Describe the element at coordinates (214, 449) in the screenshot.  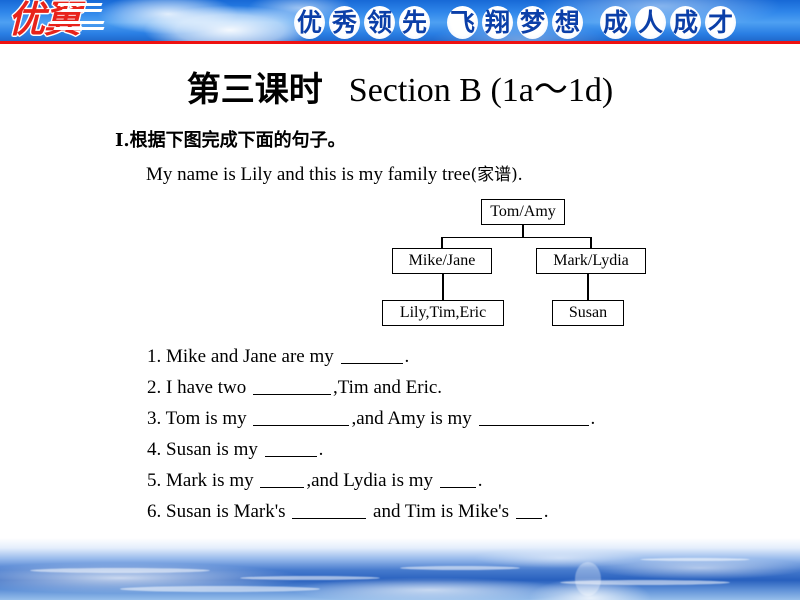
I see `question-text: Susan is my` at that location.